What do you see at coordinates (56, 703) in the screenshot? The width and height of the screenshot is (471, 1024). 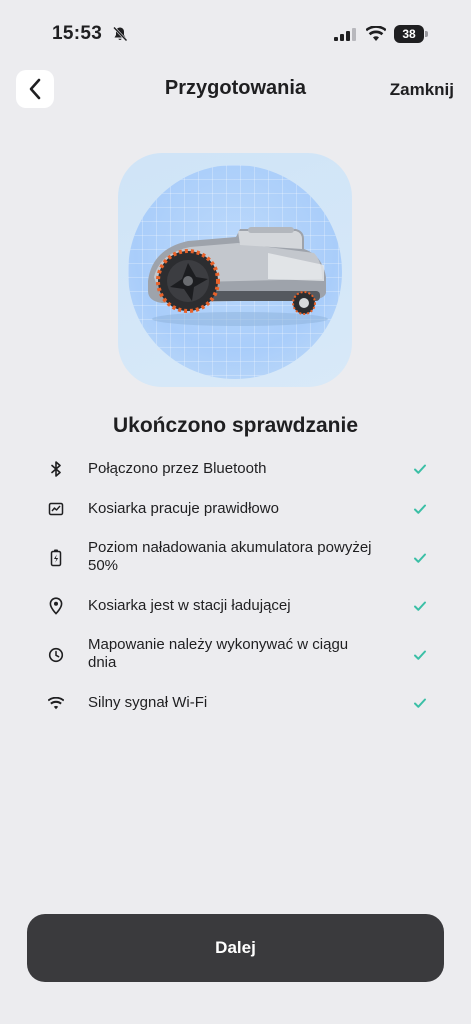 I see `wifi-icon` at bounding box center [56, 703].